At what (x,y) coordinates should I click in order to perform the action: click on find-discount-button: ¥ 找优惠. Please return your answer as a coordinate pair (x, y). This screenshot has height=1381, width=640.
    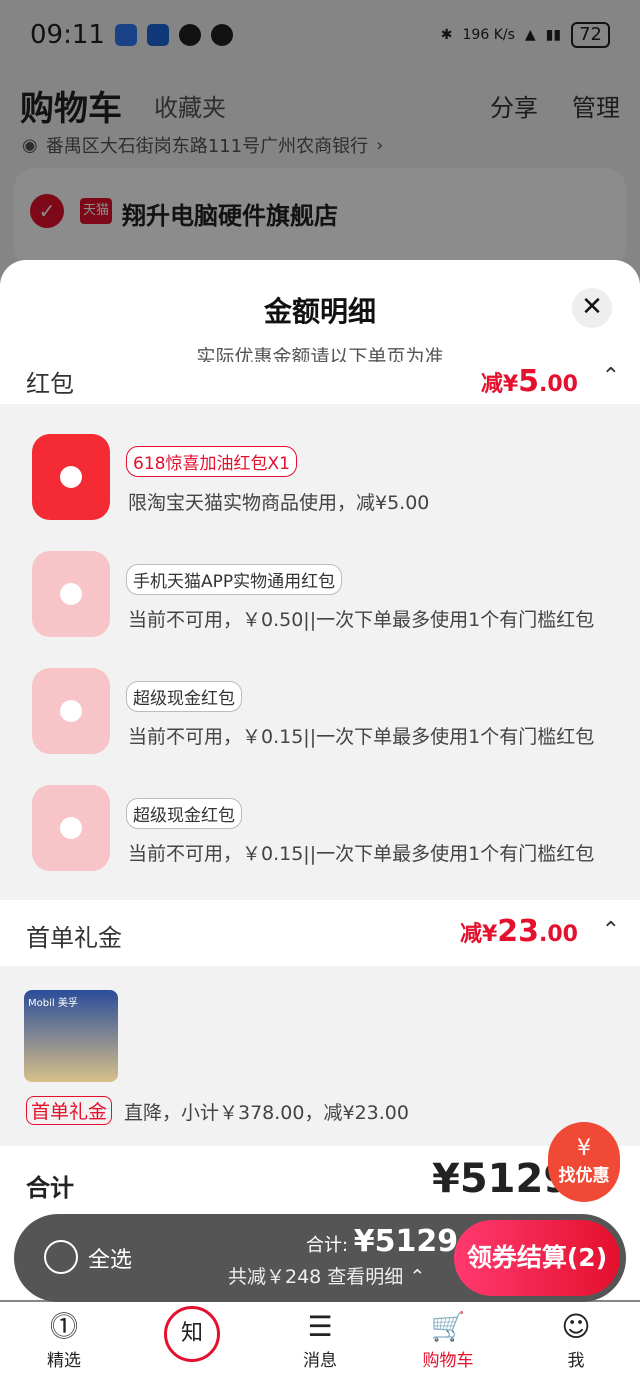
    Looking at the image, I should click on (584, 1162).